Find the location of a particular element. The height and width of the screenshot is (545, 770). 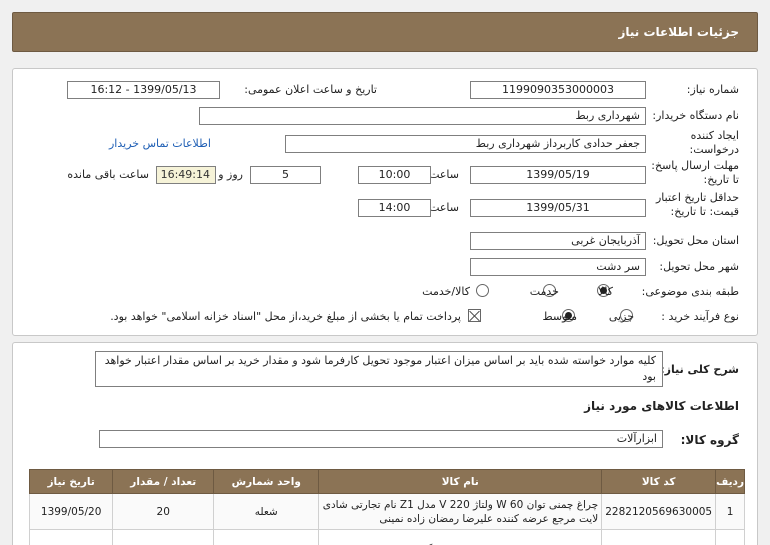

remaining-time-field: 16:49:14 is located at coordinates (186, 175).